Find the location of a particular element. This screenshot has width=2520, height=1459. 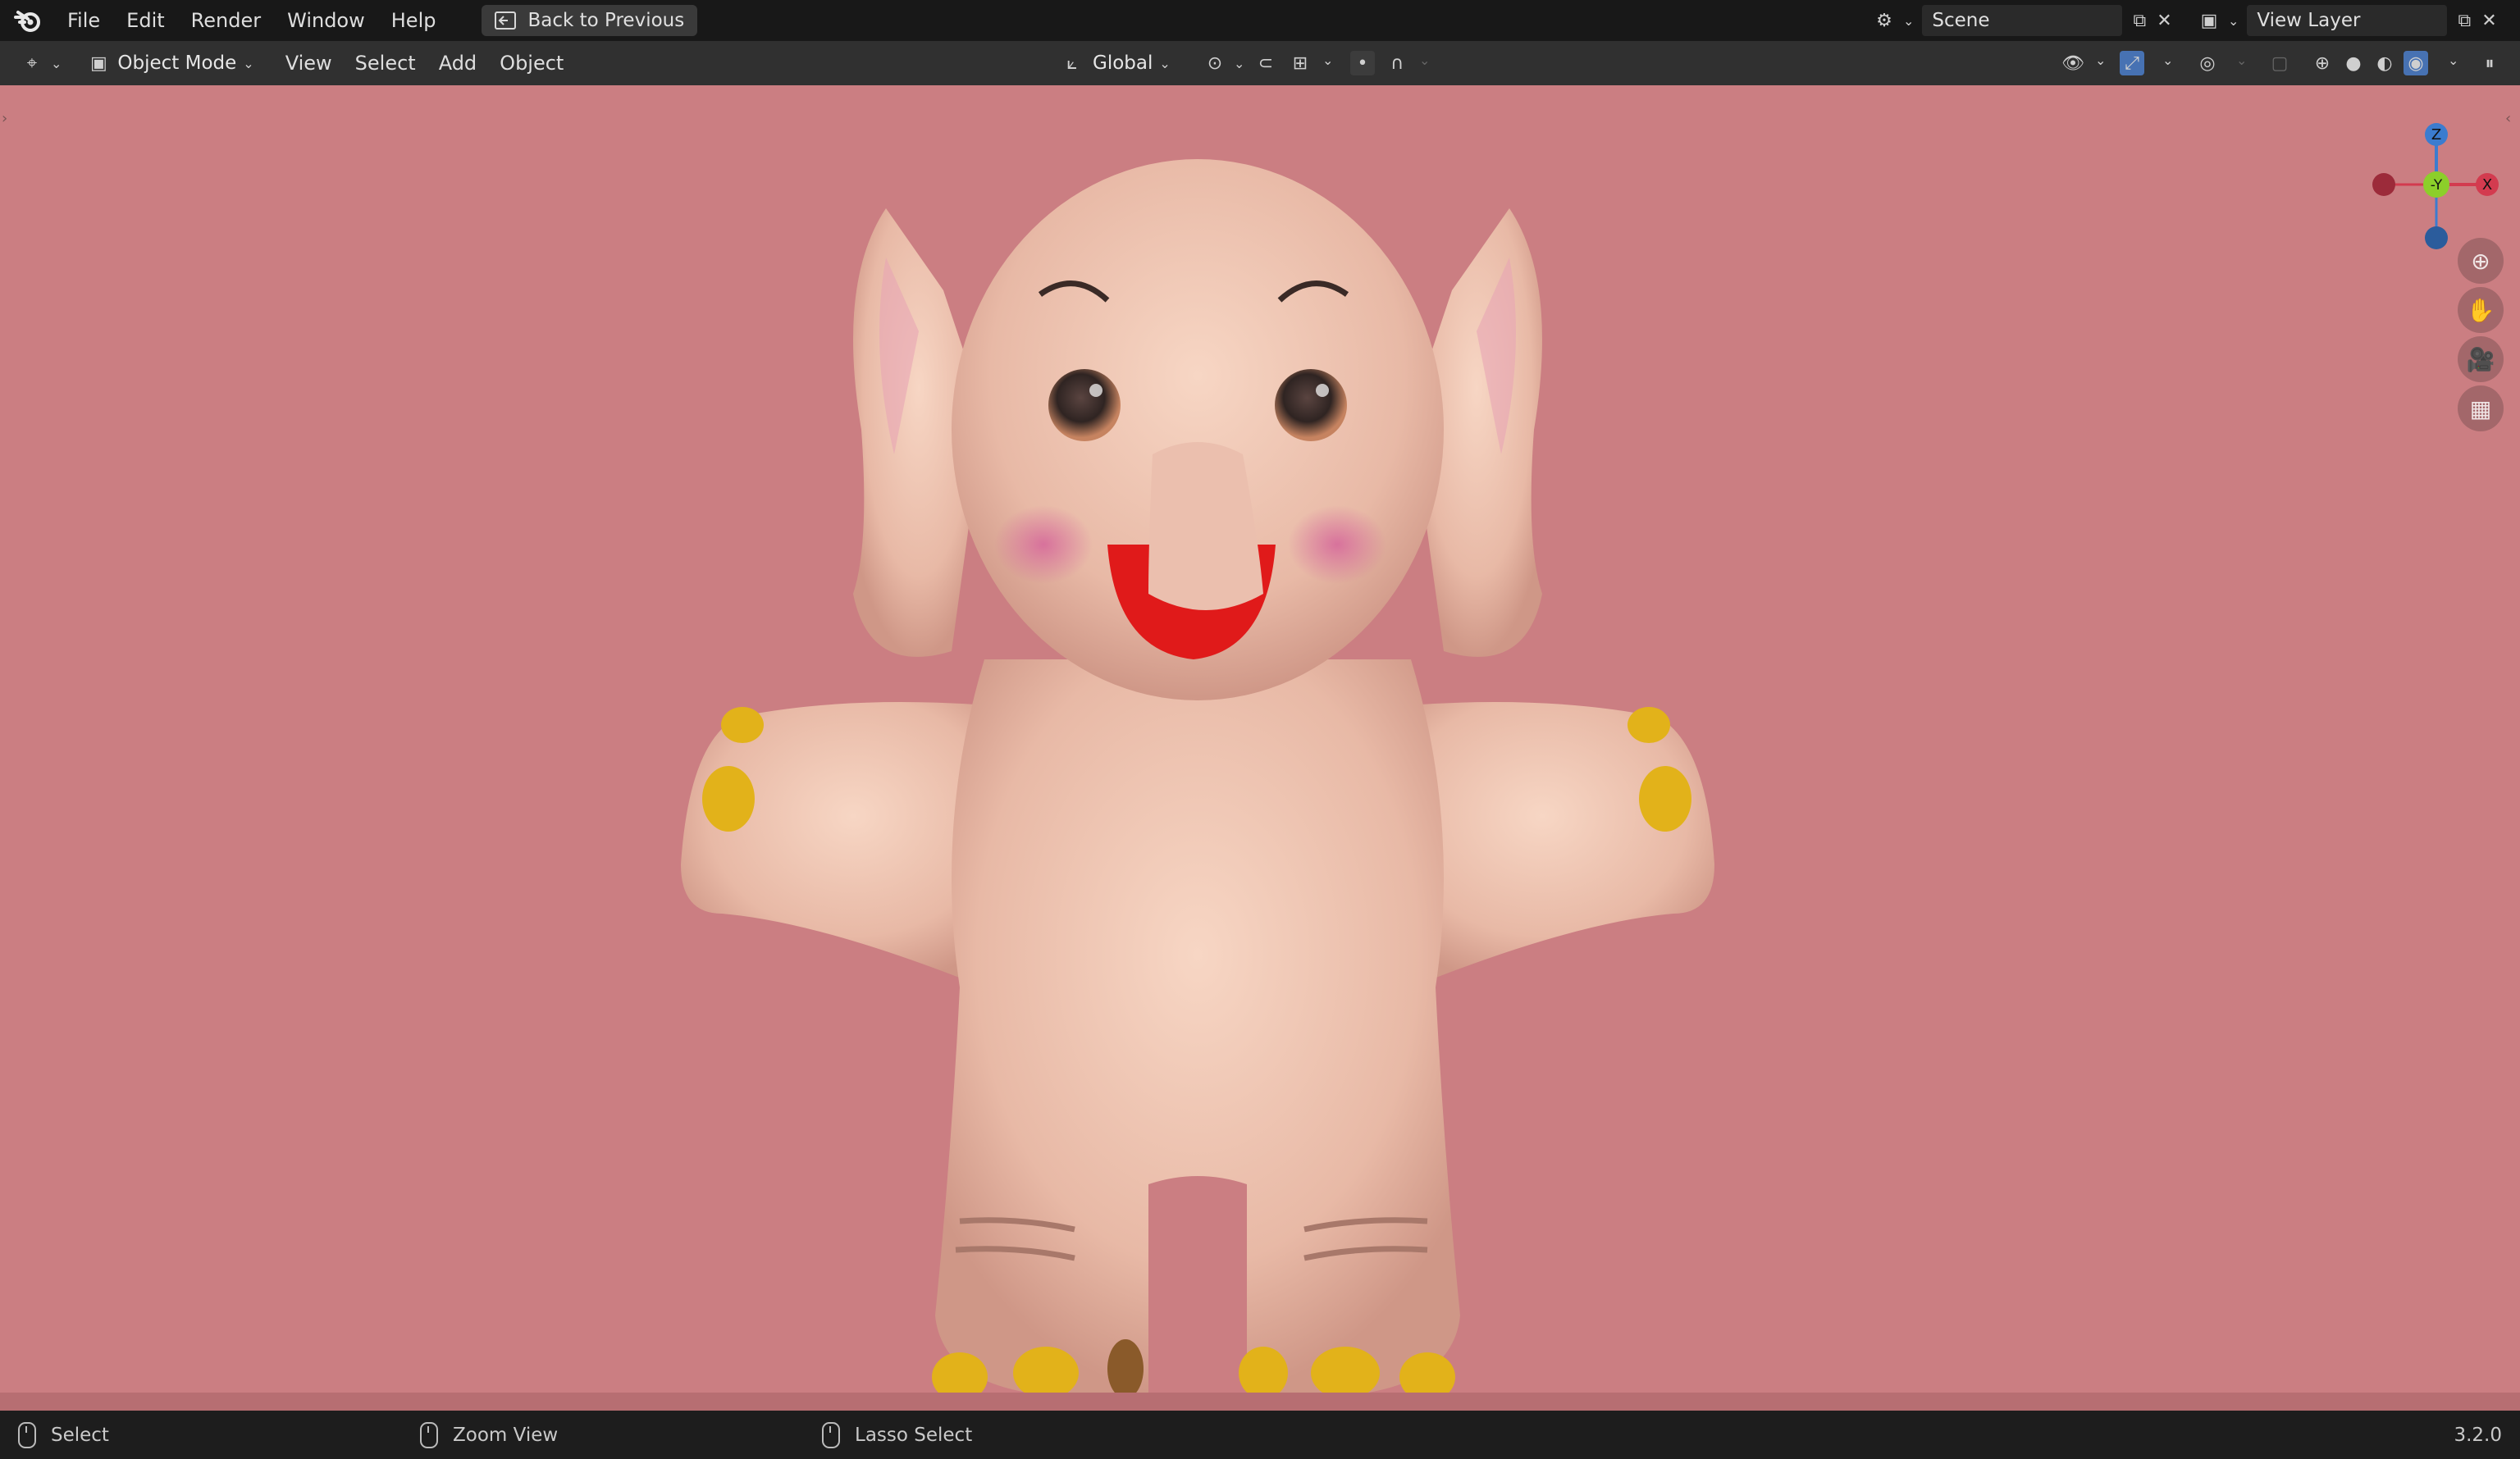

mode-label: Object Mode is located at coordinates (177, 63).